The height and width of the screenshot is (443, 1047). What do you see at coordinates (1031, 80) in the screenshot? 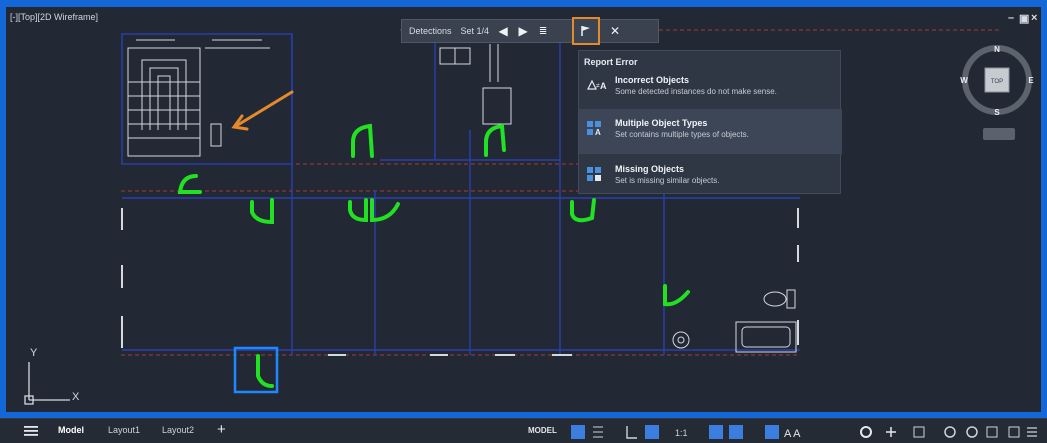
I see `compass-east: E` at bounding box center [1031, 80].